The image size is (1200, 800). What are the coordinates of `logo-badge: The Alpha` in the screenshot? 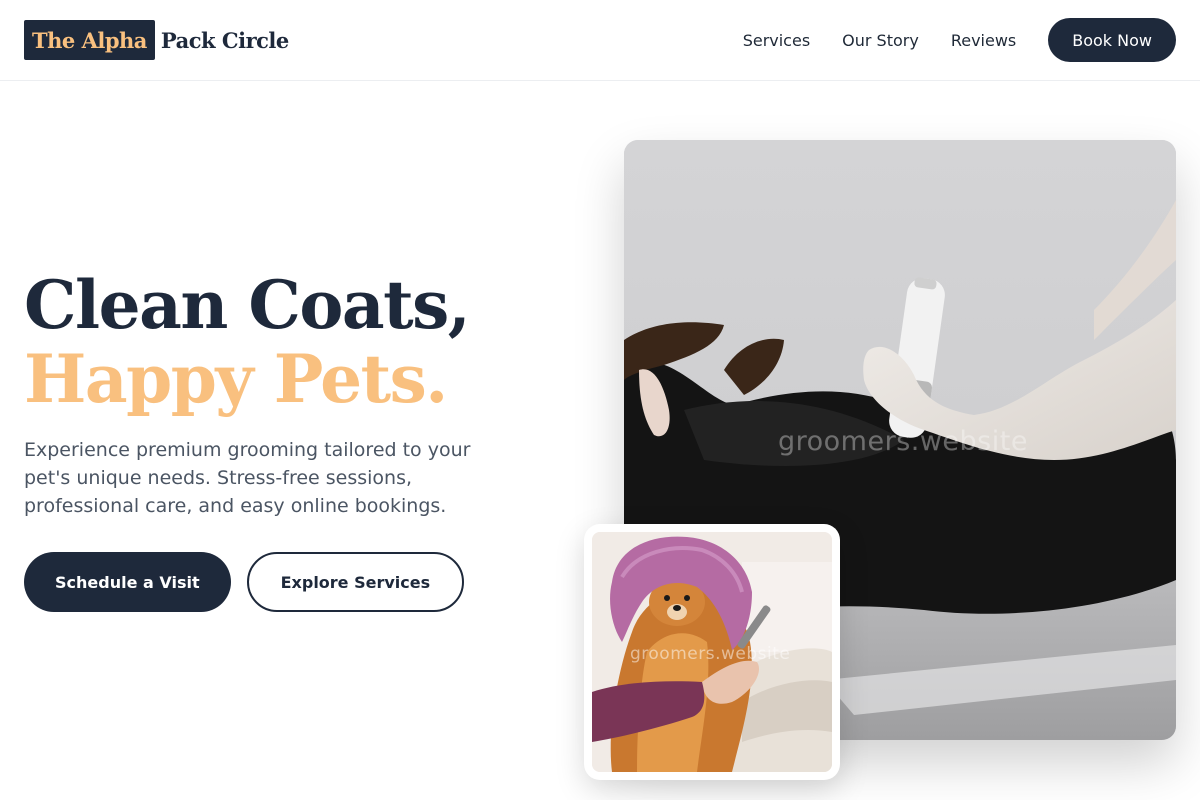 It's located at (89, 40).